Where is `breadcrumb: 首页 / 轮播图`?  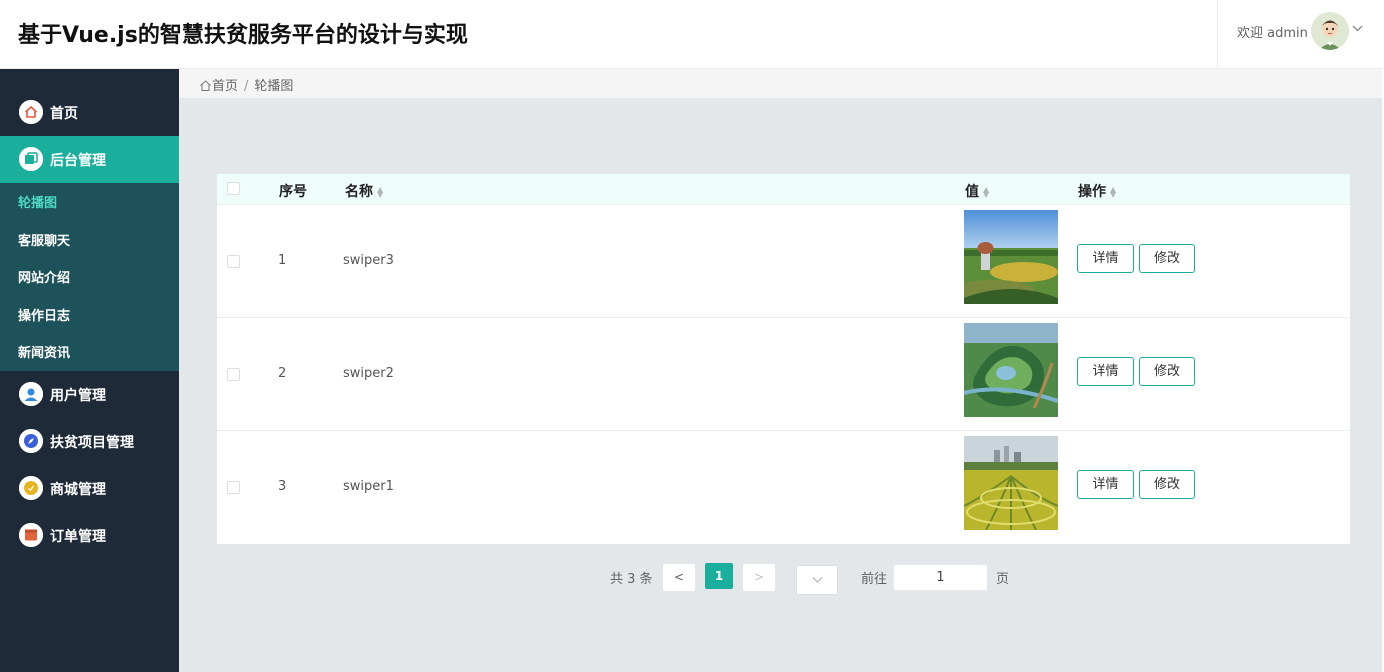 breadcrumb: 首页 / 轮播图 is located at coordinates (246, 85).